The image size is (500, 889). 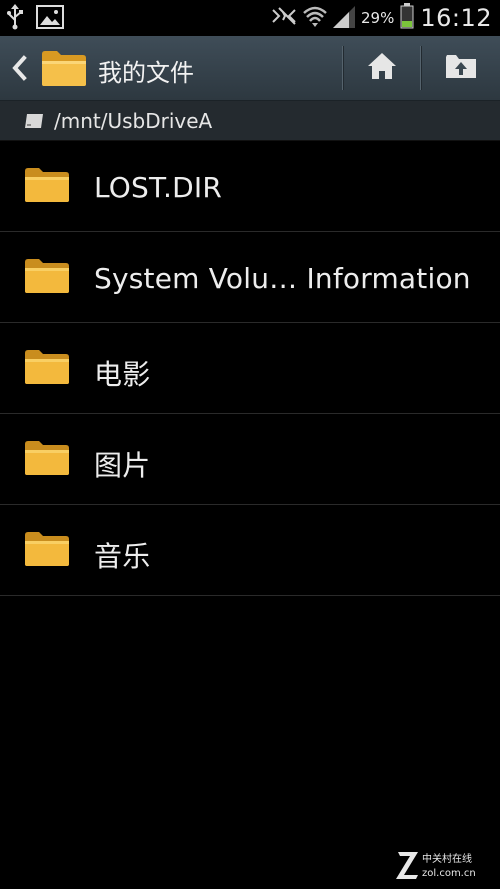 What do you see at coordinates (250, 68) in the screenshot?
I see `action-bar: 我的文件` at bounding box center [250, 68].